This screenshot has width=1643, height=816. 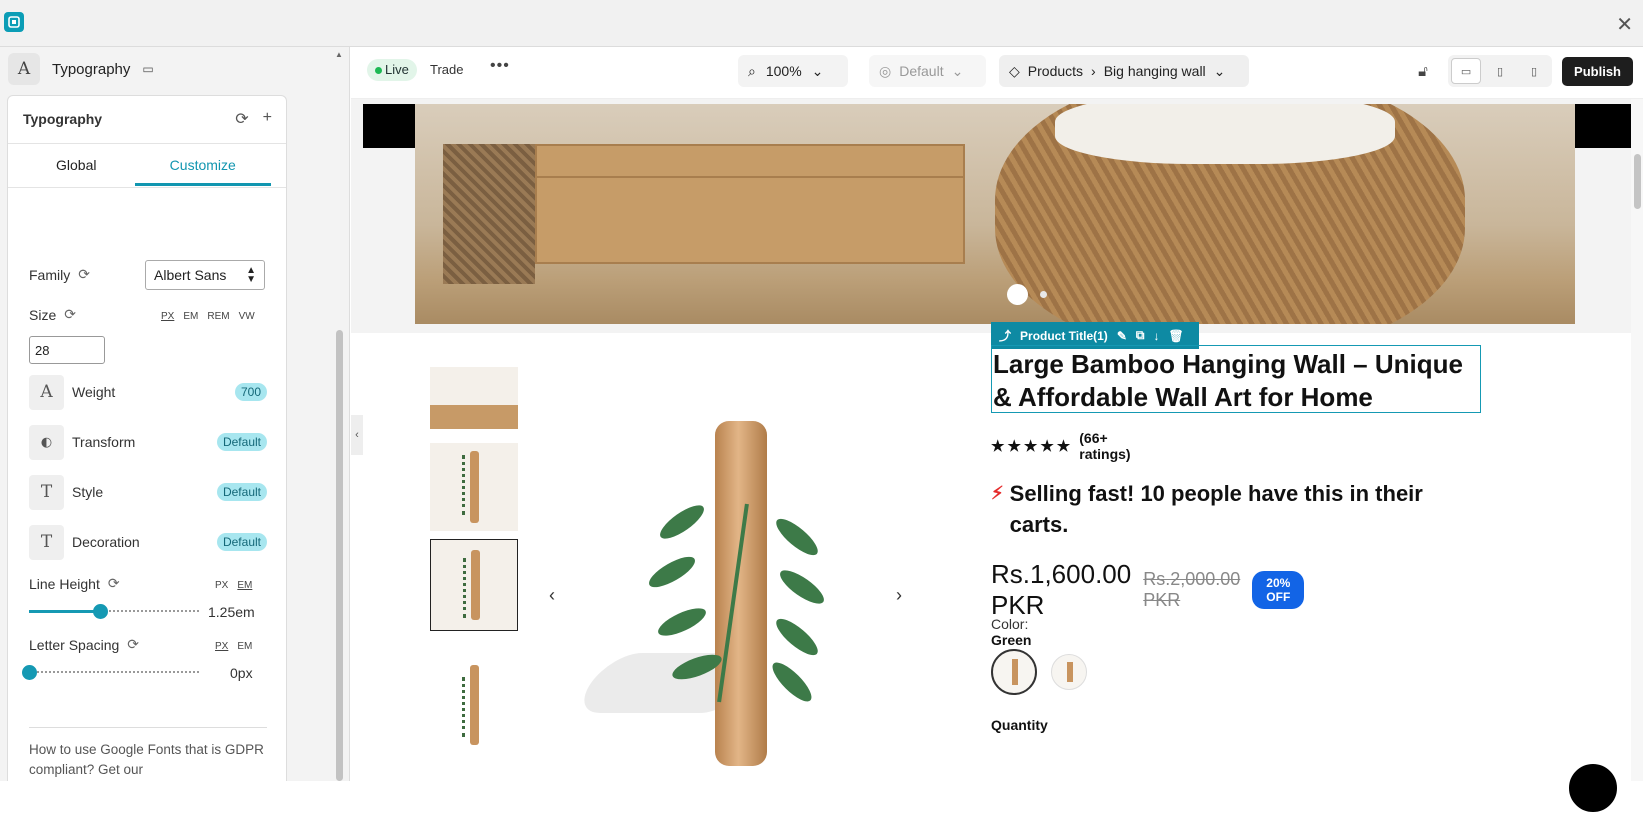 What do you see at coordinates (821, 23) in the screenshot?
I see `top-bar: ✕` at bounding box center [821, 23].